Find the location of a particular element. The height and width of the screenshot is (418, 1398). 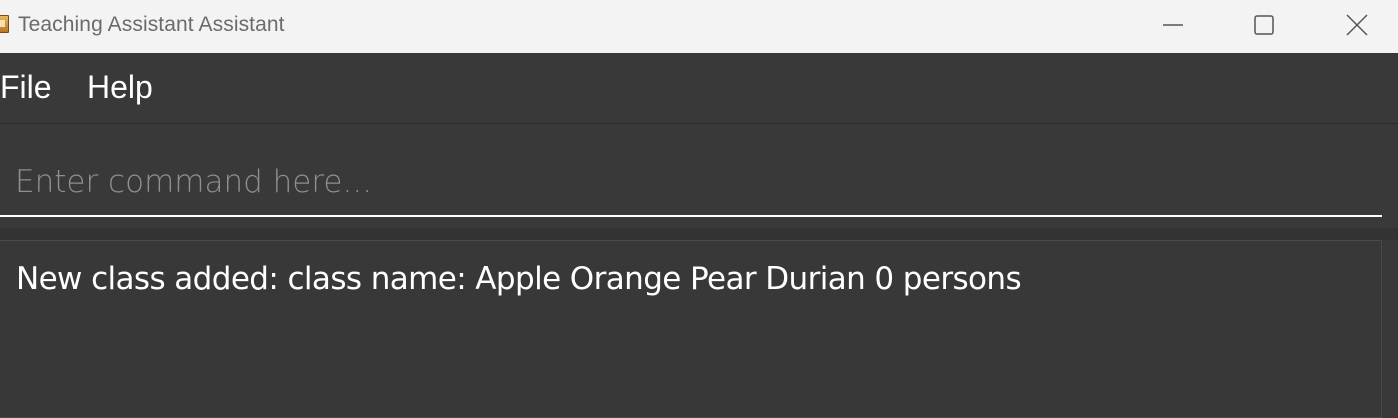

maximize-icon is located at coordinates (1264, 25).